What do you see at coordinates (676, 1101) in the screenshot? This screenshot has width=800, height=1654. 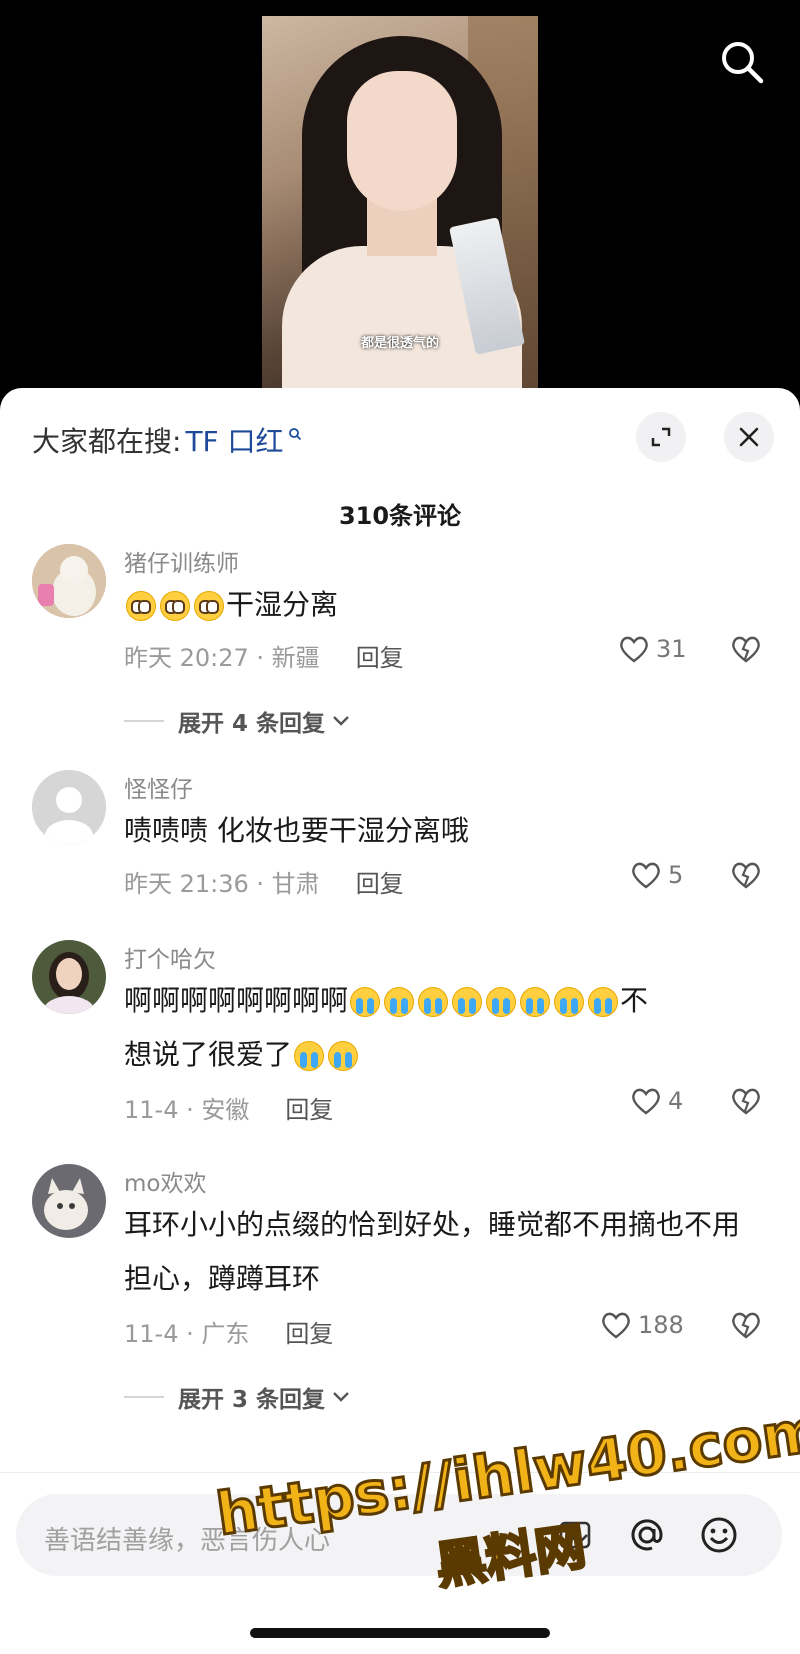 I see `like-count: 4` at bounding box center [676, 1101].